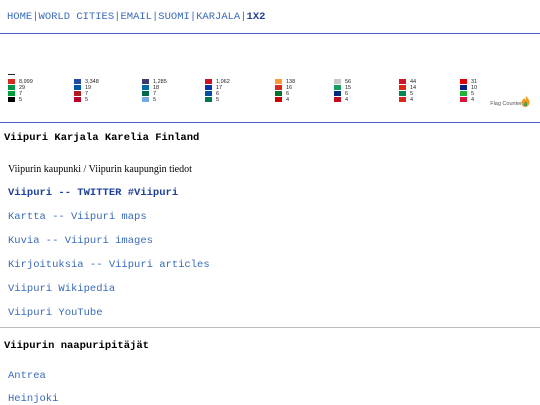 Image resolution: width=540 pixels, height=405 pixels. I want to click on nav-karjala-link: KARJALA, so click(218, 17).